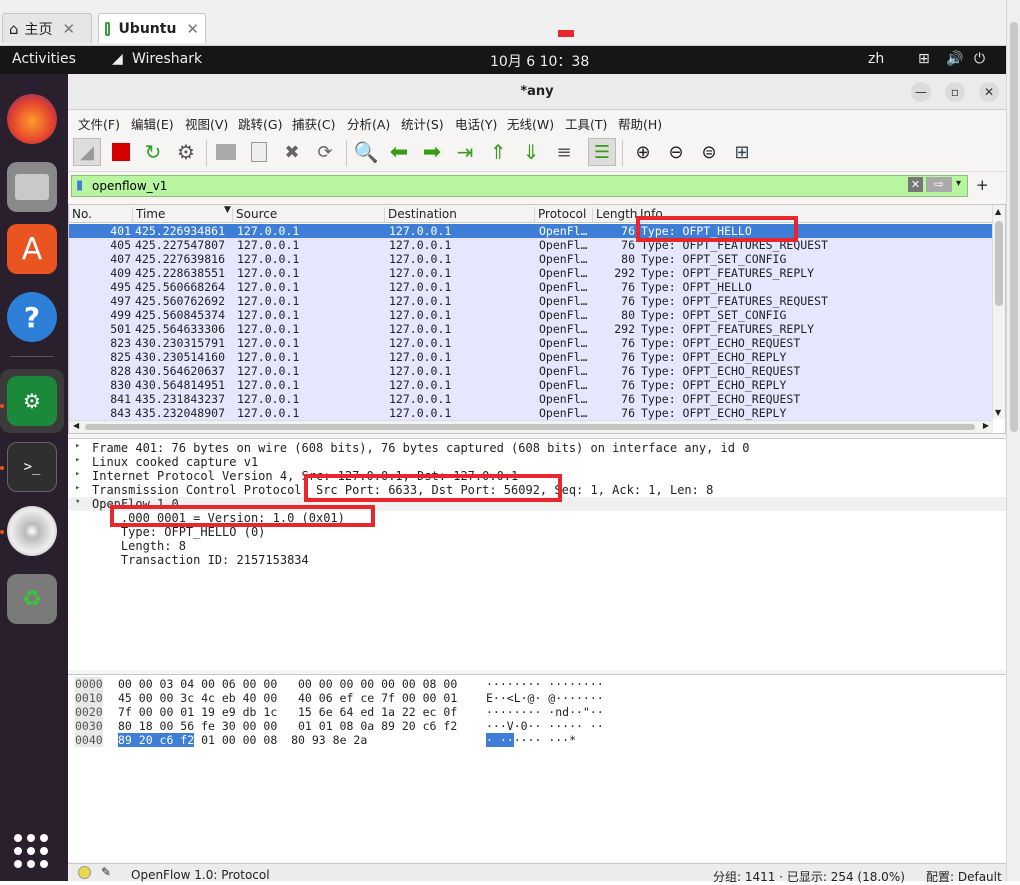 The image size is (1020, 885). What do you see at coordinates (537, 518) in the screenshot?
I see `detail-line: .000 0001 = Version: 1.0 (0x01)` at bounding box center [537, 518].